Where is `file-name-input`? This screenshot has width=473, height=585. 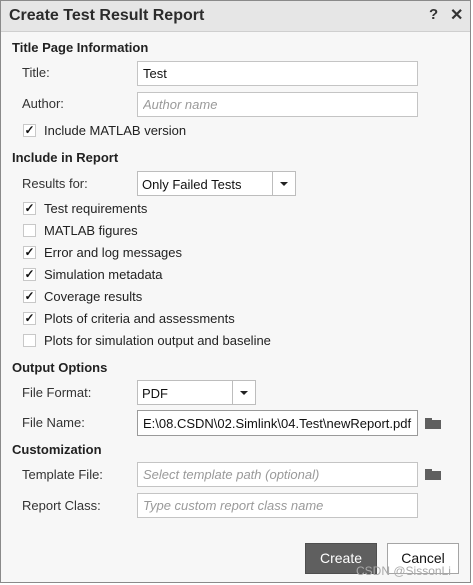 file-name-input is located at coordinates (277, 423).